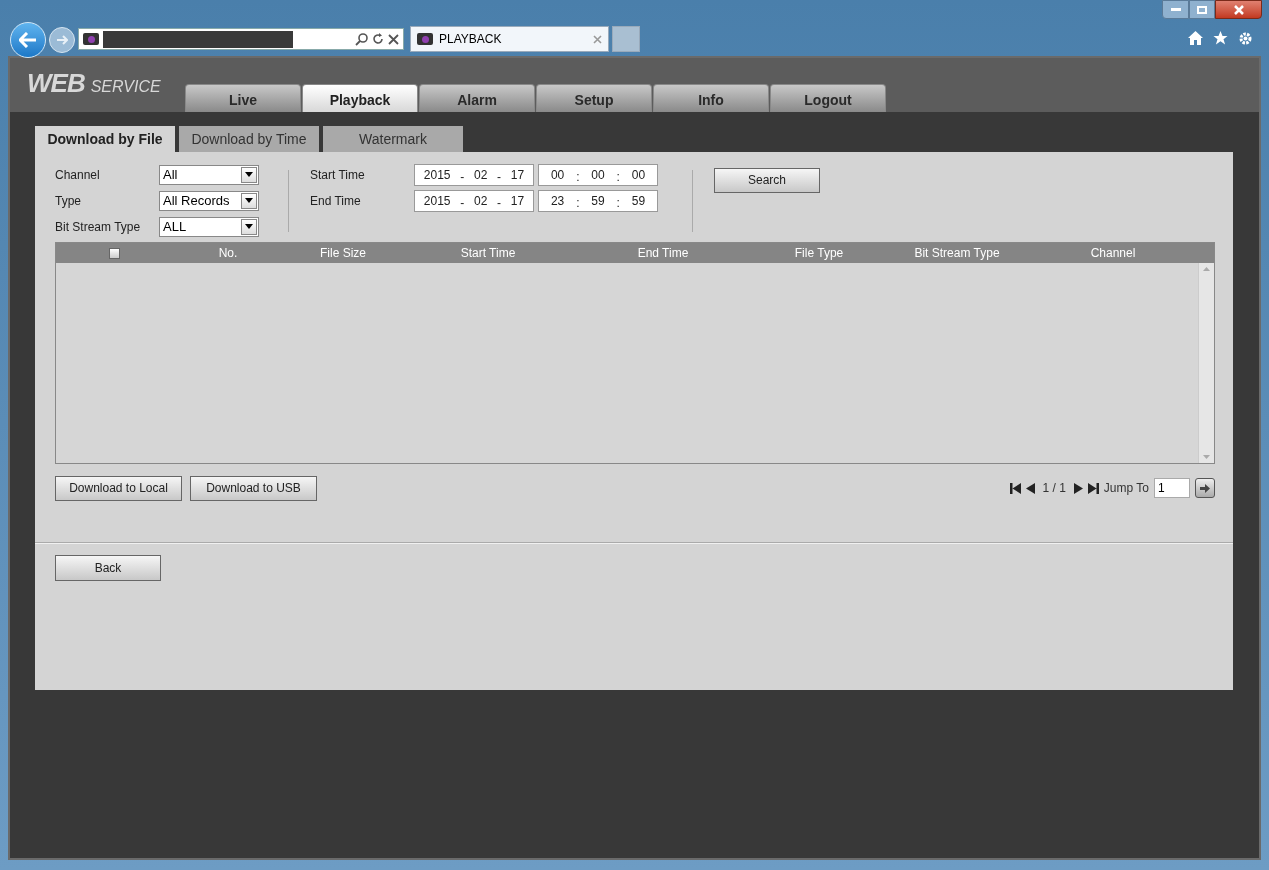 The height and width of the screenshot is (870, 1269). I want to click on column-header: File Type, so click(819, 253).